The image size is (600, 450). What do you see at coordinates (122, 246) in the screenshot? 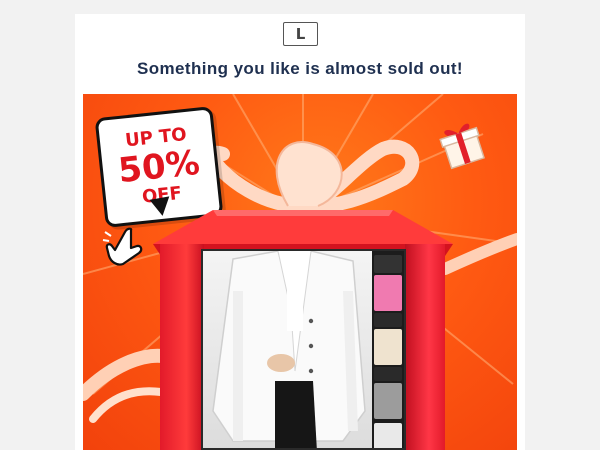
I see `pointing-hand-icon` at bounding box center [122, 246].